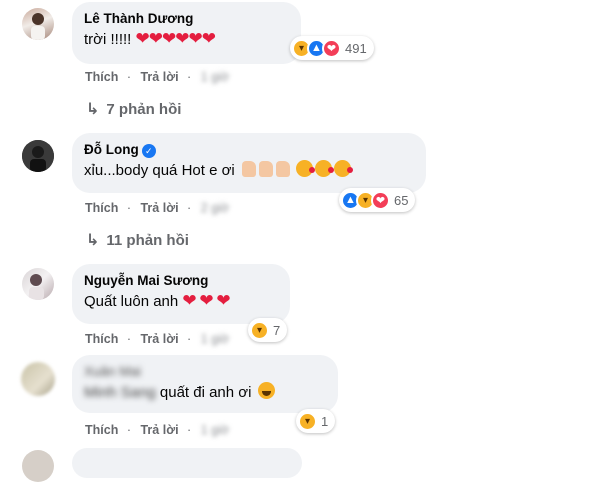  I want to click on comment-bubble: Lê Thành Dương trời !!!!! ❤❤❤❤❤❤, so click(186, 33).